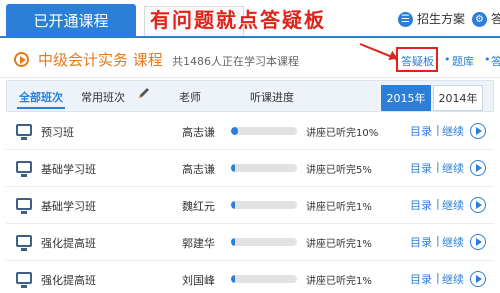  I want to click on tab-common-classes: 常用班次, so click(103, 97).